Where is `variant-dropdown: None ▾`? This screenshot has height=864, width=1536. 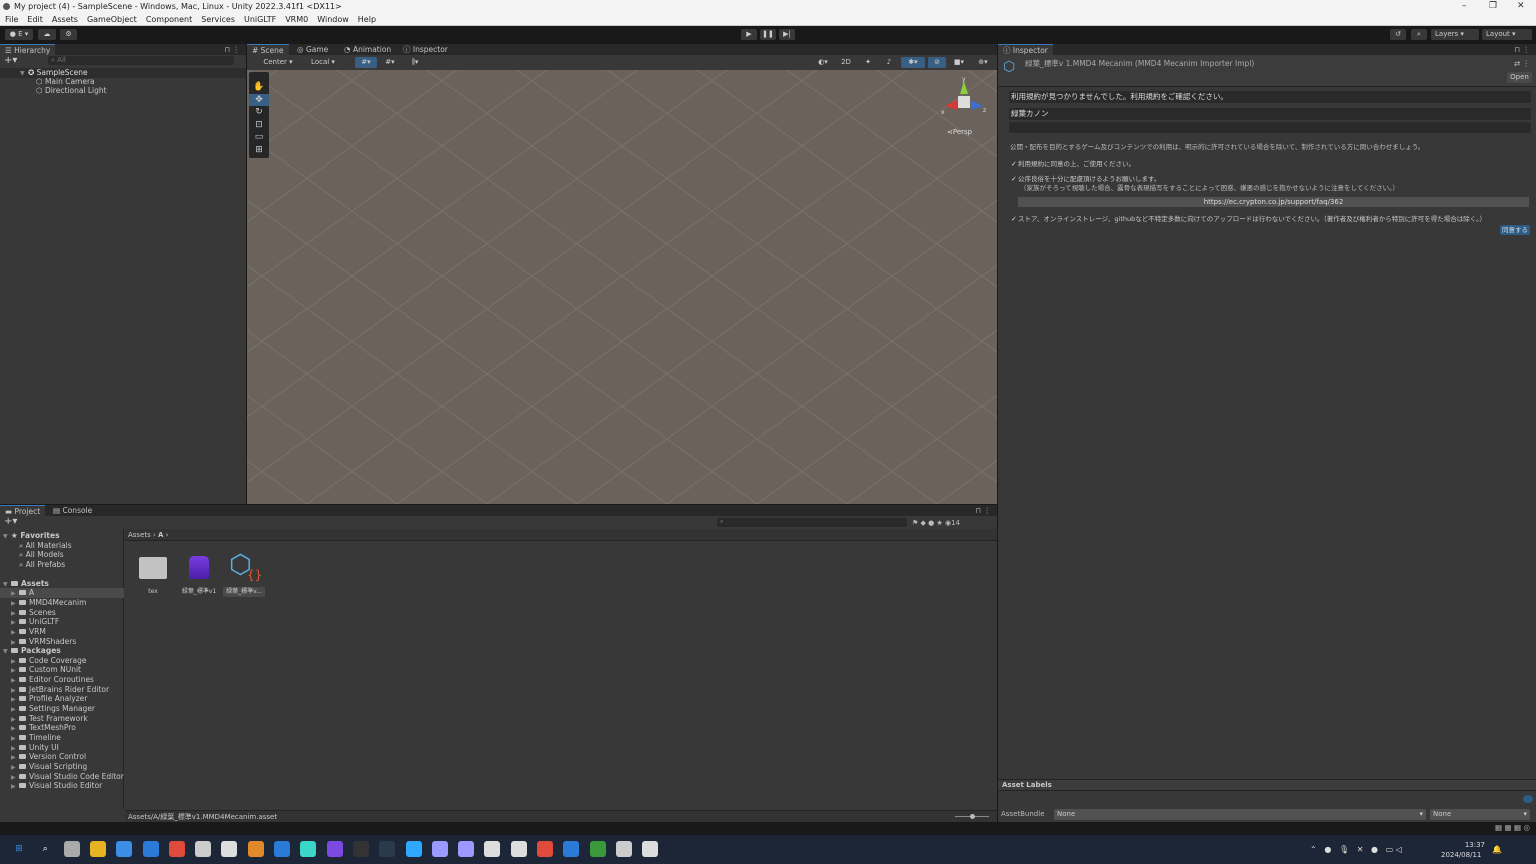 variant-dropdown: None ▾ is located at coordinates (1480, 814).